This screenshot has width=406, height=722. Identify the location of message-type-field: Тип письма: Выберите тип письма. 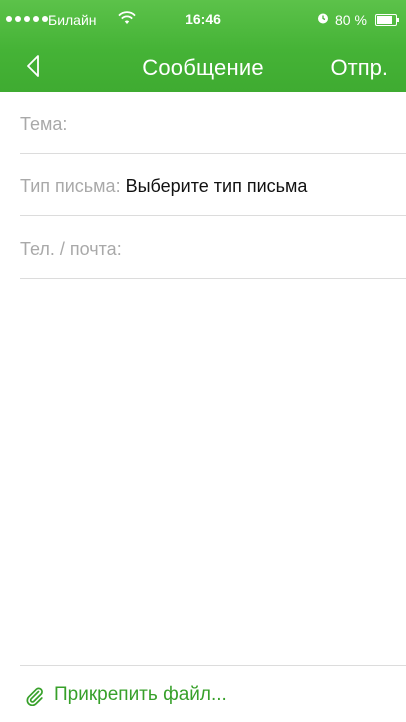
(213, 185).